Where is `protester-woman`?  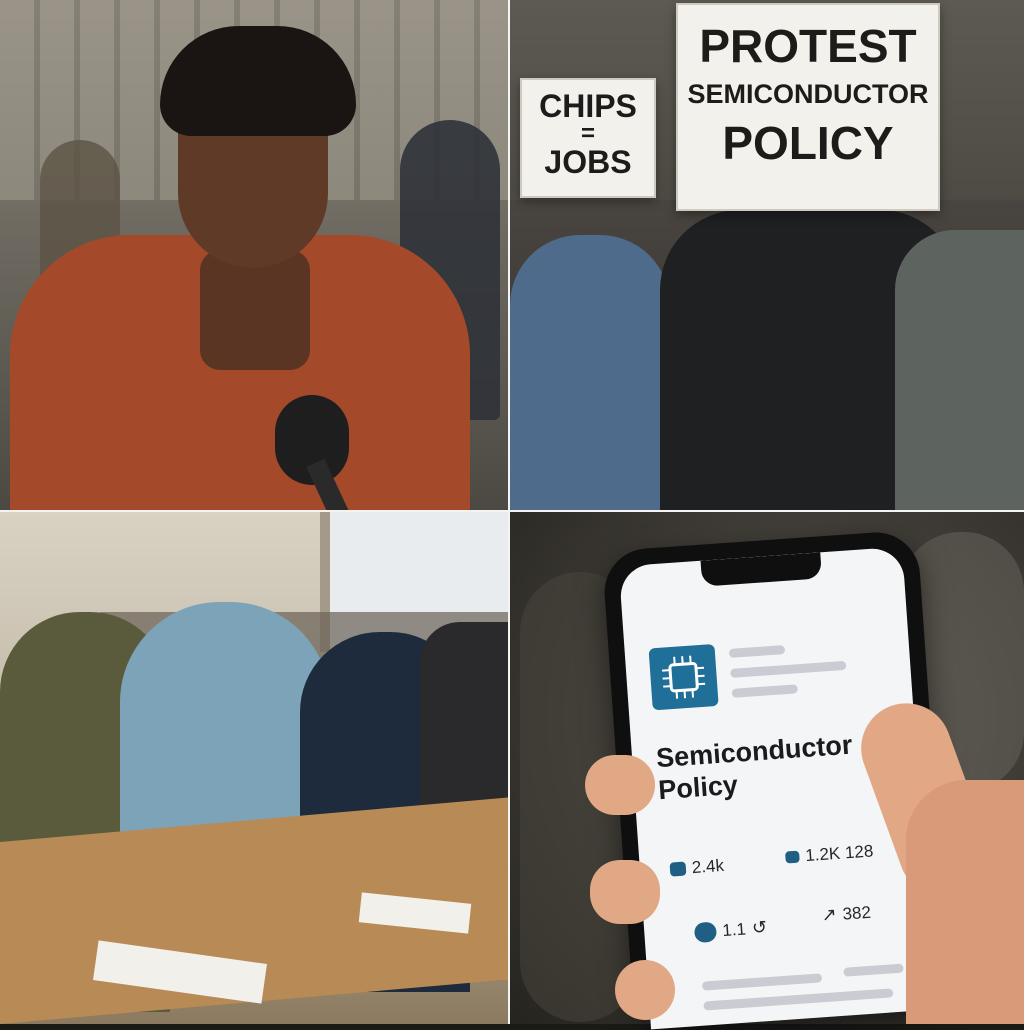
protester-woman is located at coordinates (590, 372).